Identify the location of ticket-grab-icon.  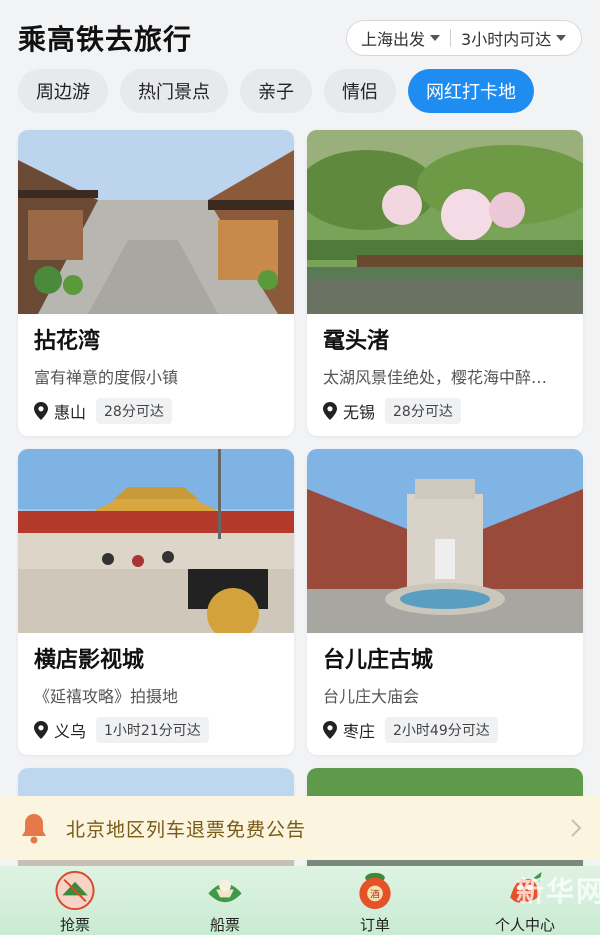
(75, 890).